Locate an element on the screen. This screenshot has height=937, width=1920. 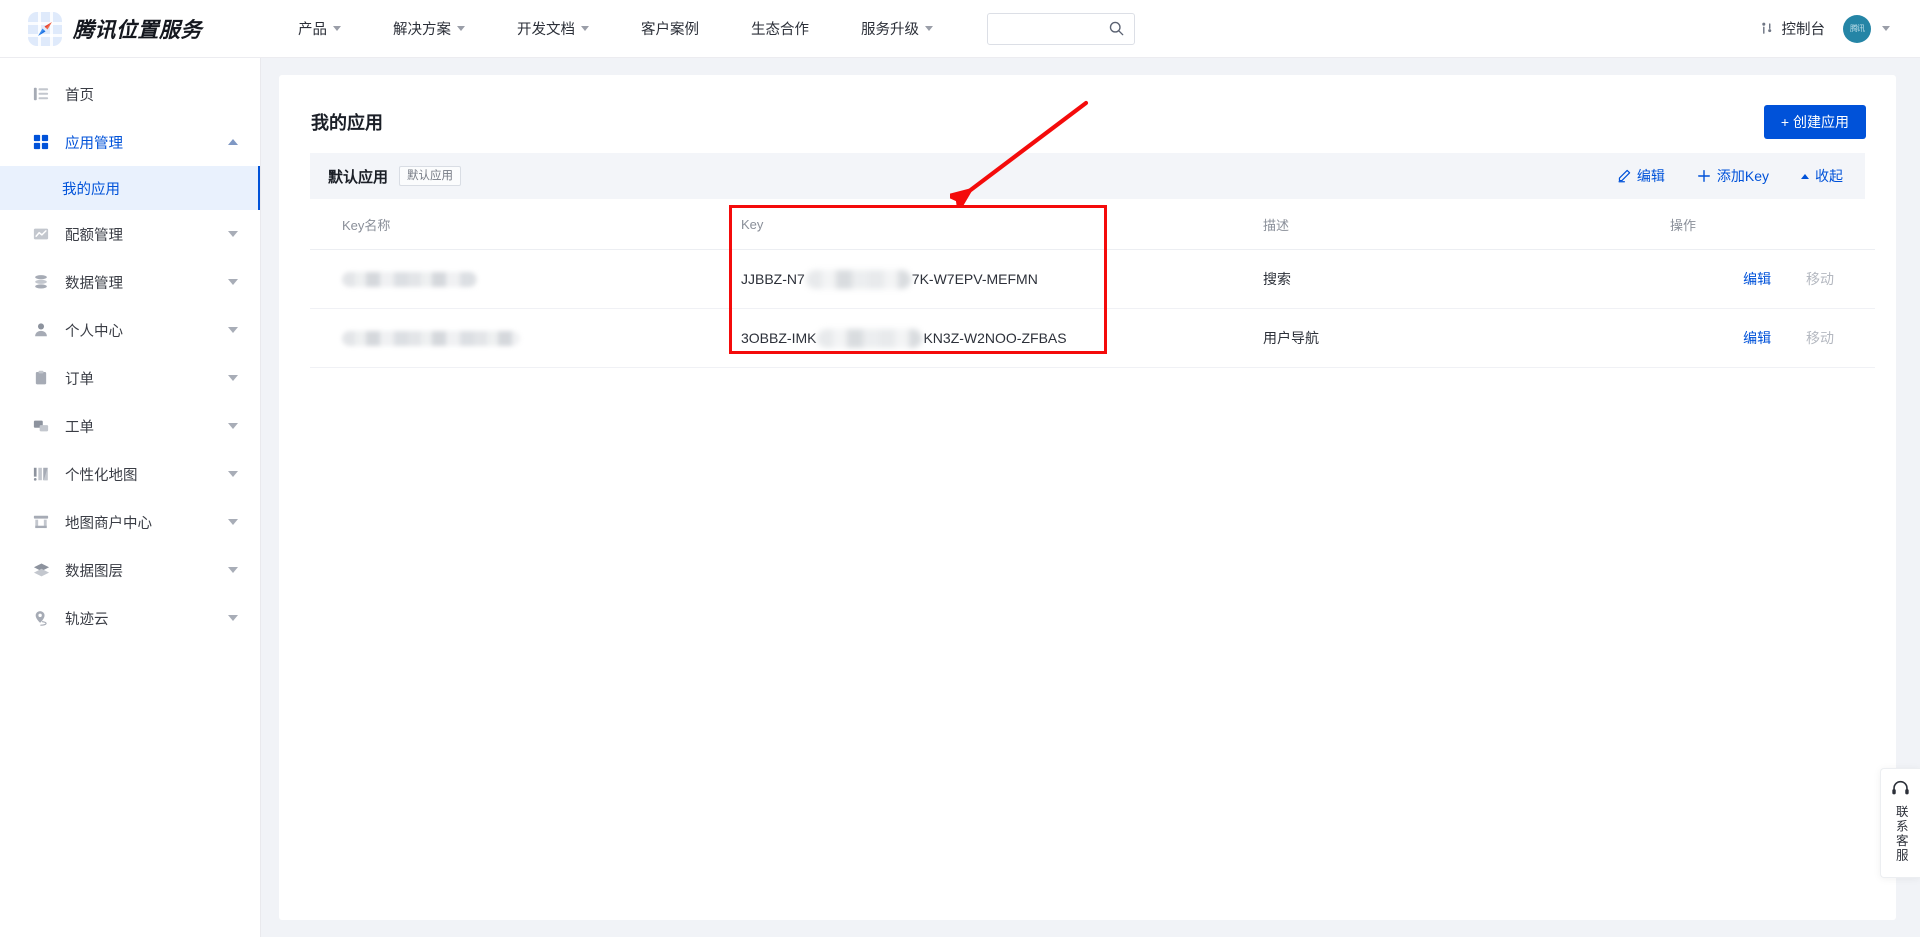
sidebar-item-data-layers: 数据图层 is located at coordinates (130, 570).